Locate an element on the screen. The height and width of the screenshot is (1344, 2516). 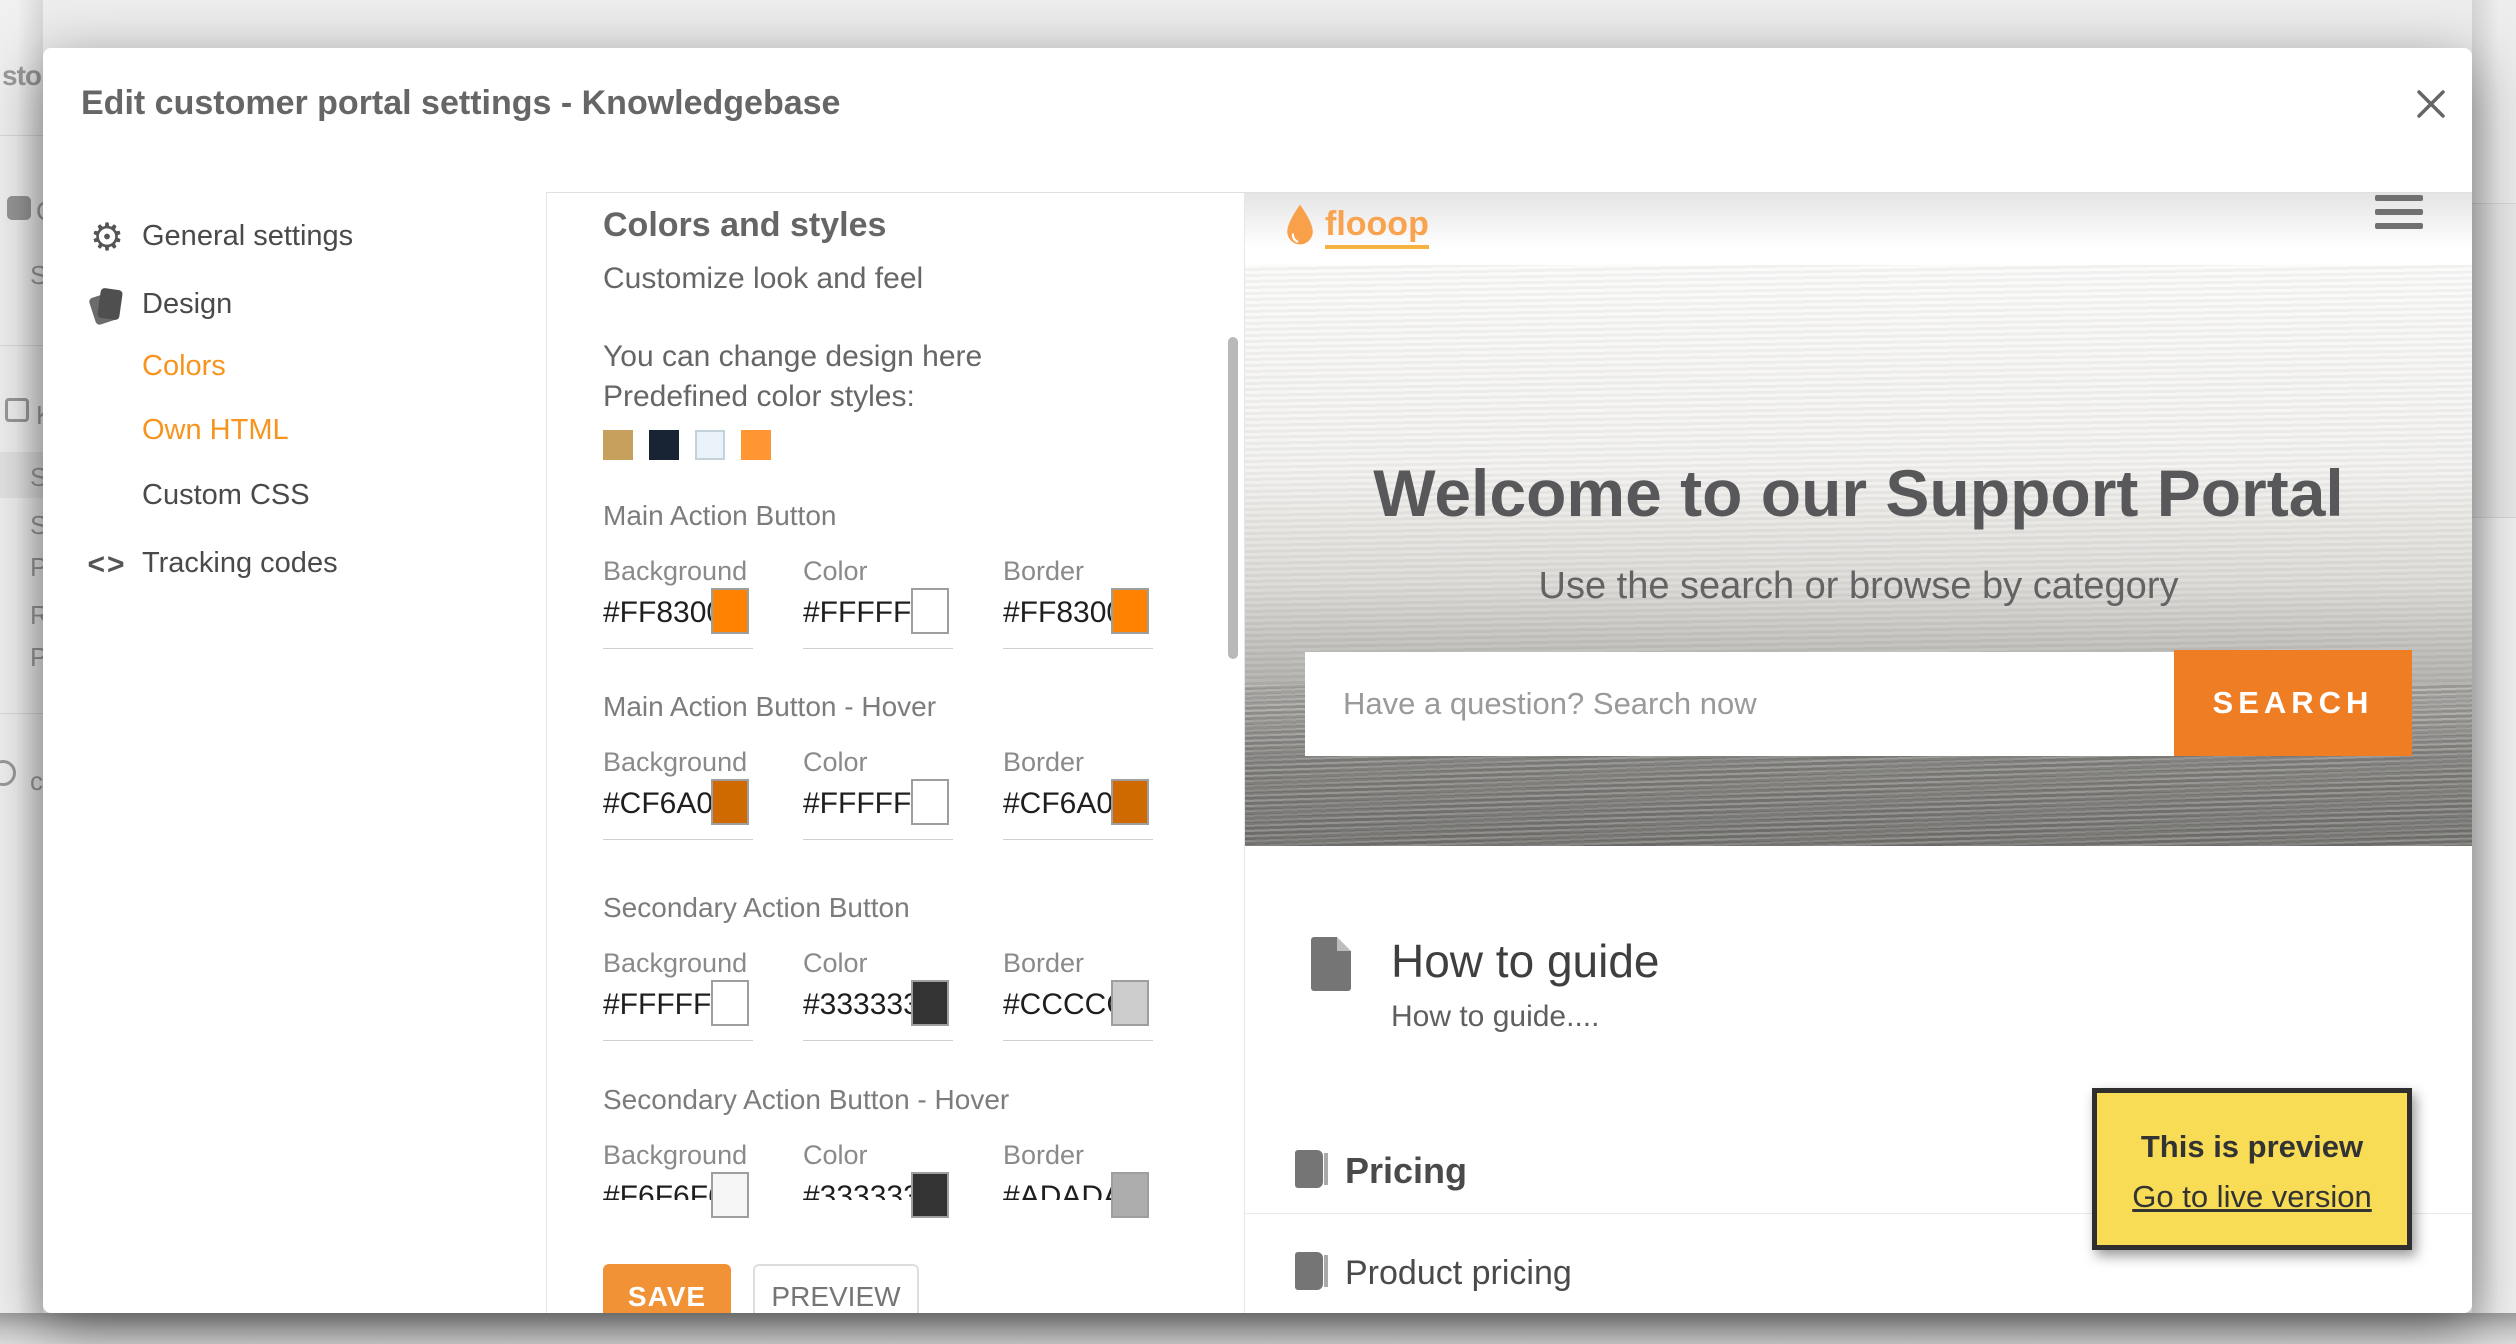
category-label: Pricing is located at coordinates (1406, 1170).